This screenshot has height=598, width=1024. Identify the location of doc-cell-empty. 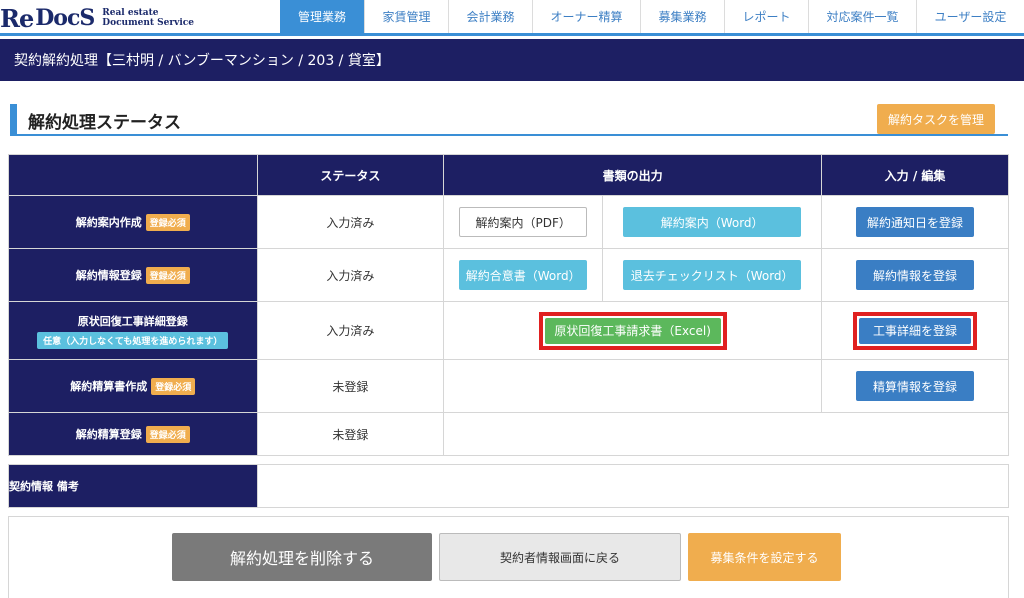
(633, 386).